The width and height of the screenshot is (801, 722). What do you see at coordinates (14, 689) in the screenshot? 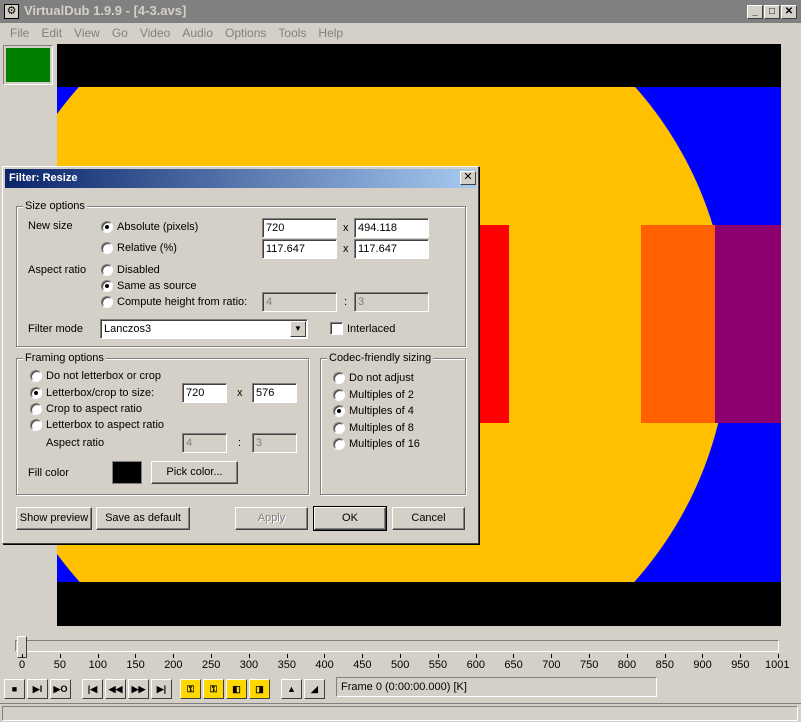
I see `stop-icon: ■` at bounding box center [14, 689].